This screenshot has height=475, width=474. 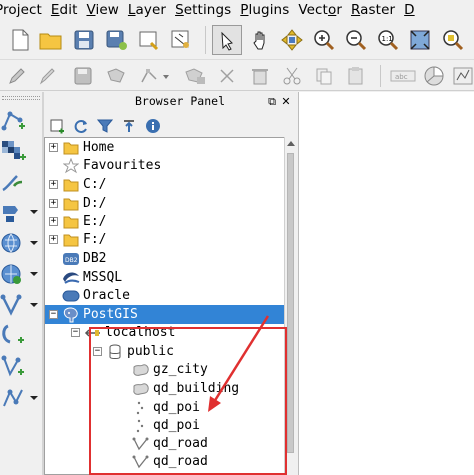 What do you see at coordinates (165, 221) in the screenshot?
I see `tree-item-e: + E:/` at bounding box center [165, 221].